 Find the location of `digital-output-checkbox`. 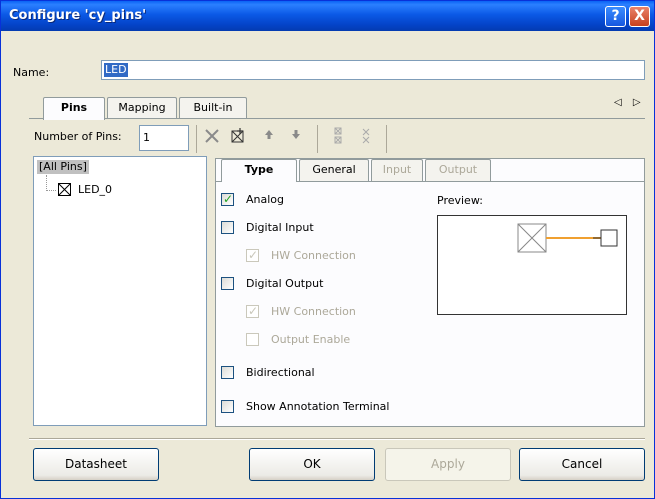

digital-output-checkbox is located at coordinates (227, 283).